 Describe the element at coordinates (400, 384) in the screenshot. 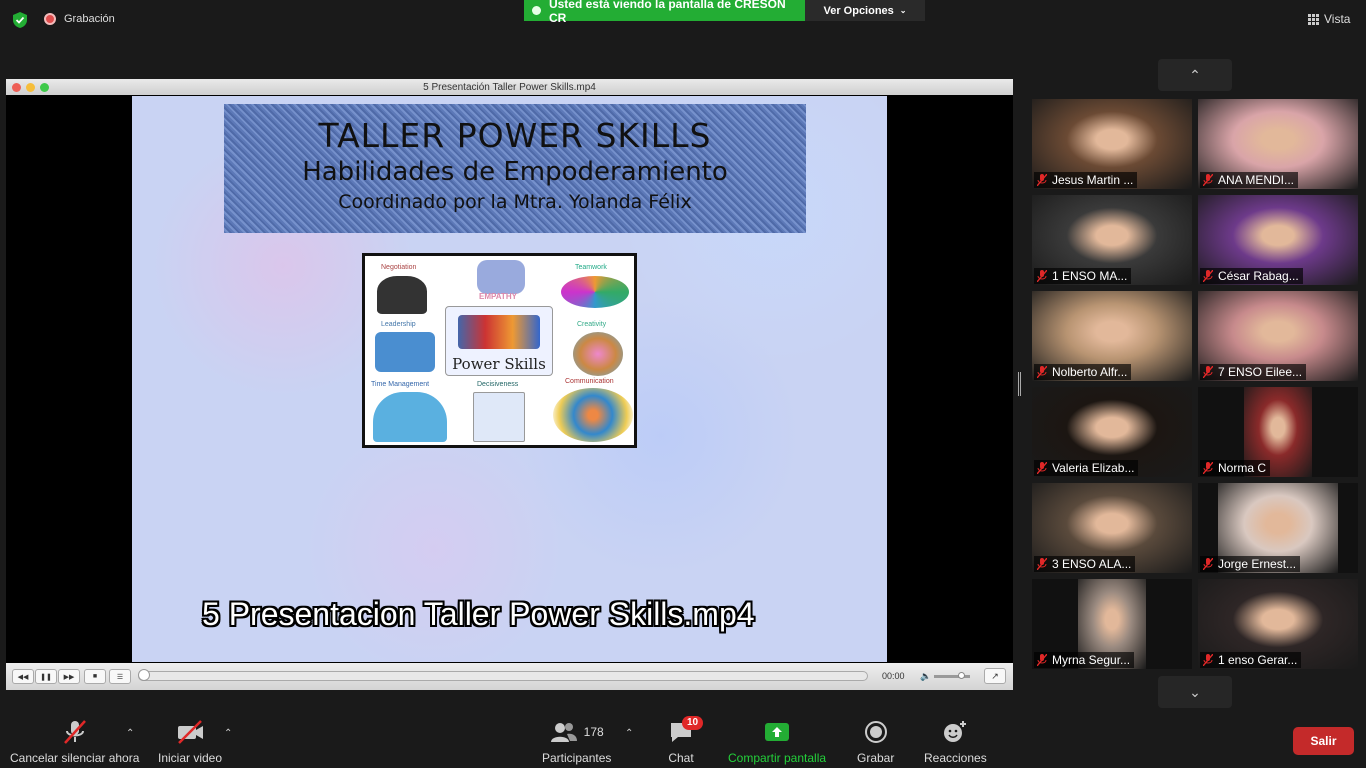

I see `skill-label: Time Management` at that location.